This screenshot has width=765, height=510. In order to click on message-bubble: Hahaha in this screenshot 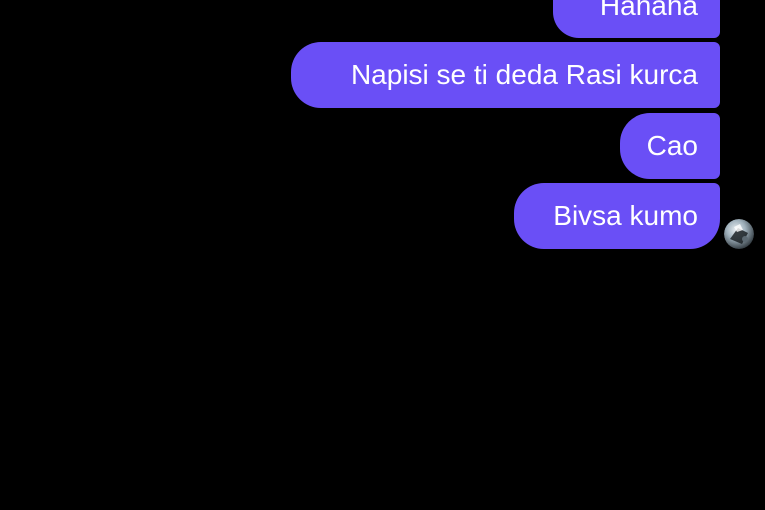, I will do `click(636, 19)`.